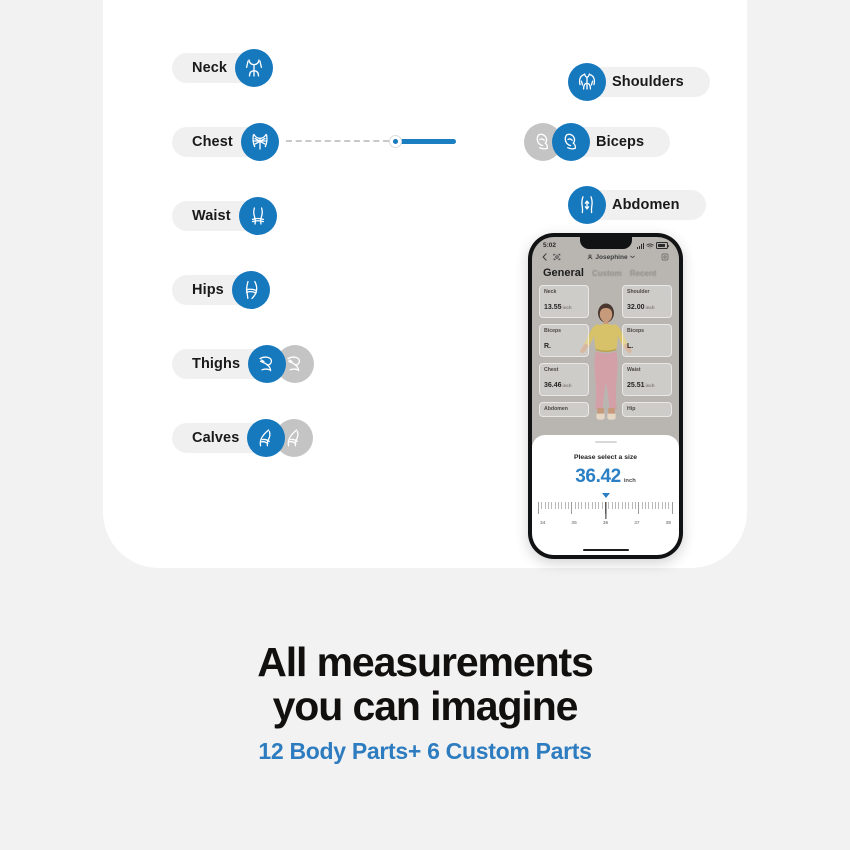 The height and width of the screenshot is (850, 850). What do you see at coordinates (211, 216) in the screenshot?
I see `body-part-label: Waist` at bounding box center [211, 216].